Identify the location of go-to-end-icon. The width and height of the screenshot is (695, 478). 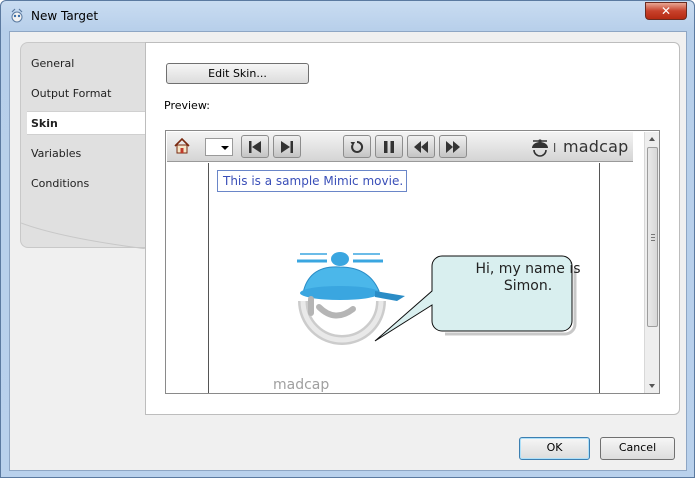
(287, 147).